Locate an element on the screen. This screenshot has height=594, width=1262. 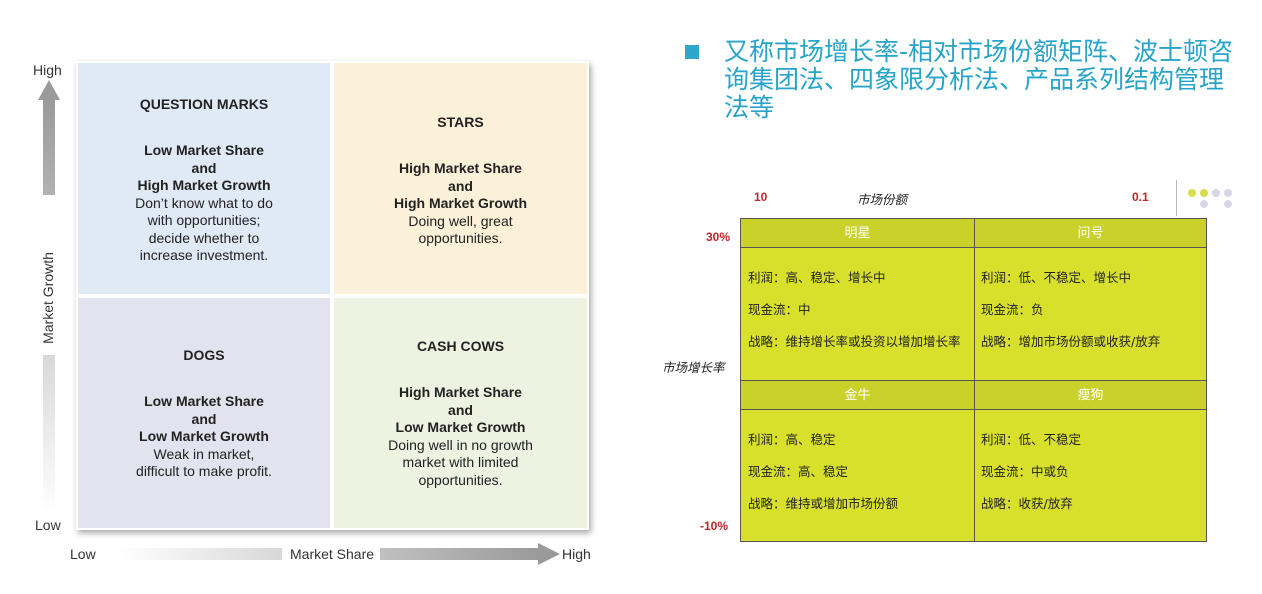
share-right-value: 0.1 is located at coordinates (1140, 197).